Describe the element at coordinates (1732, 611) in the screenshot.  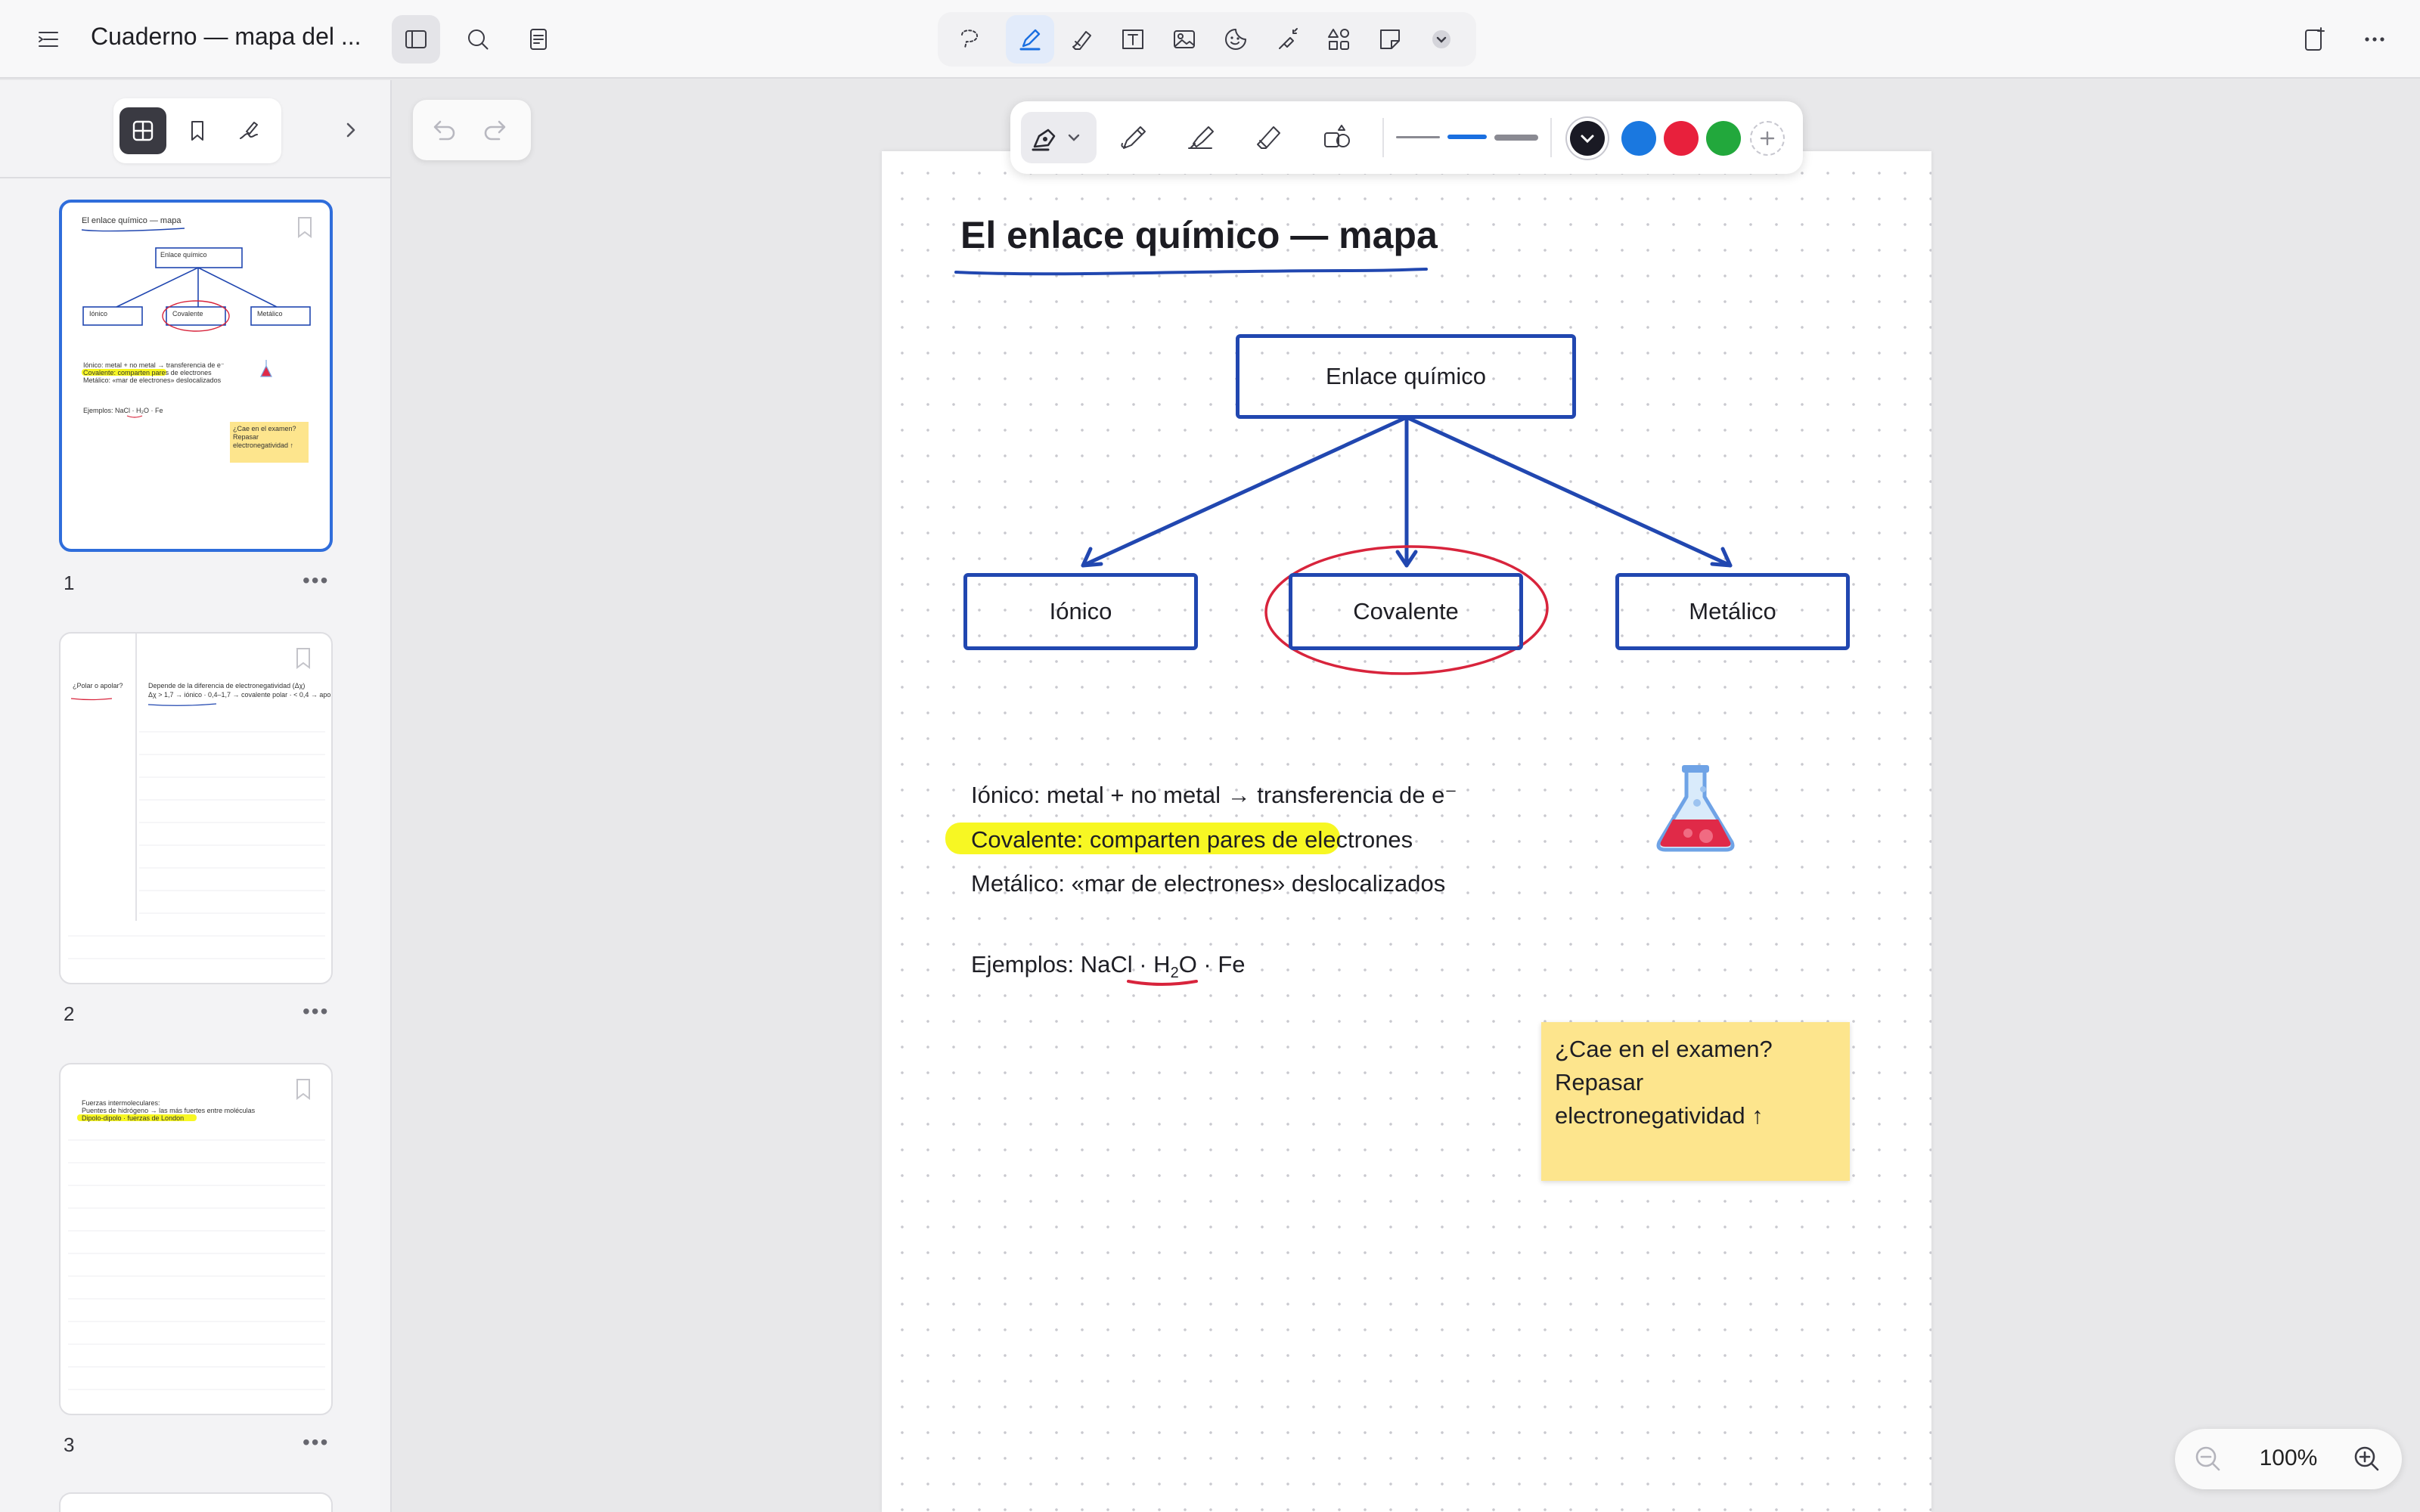
I see `node-metalico: Metálico` at that location.